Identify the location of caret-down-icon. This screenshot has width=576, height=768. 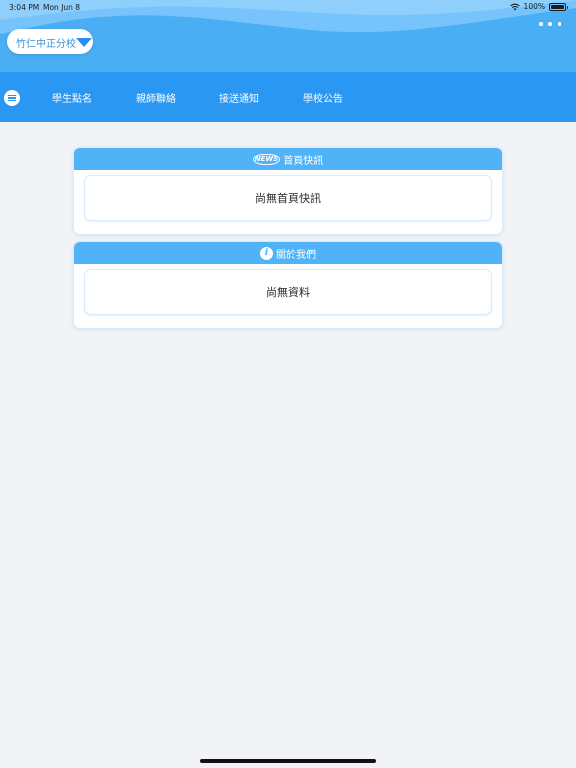
(84, 42).